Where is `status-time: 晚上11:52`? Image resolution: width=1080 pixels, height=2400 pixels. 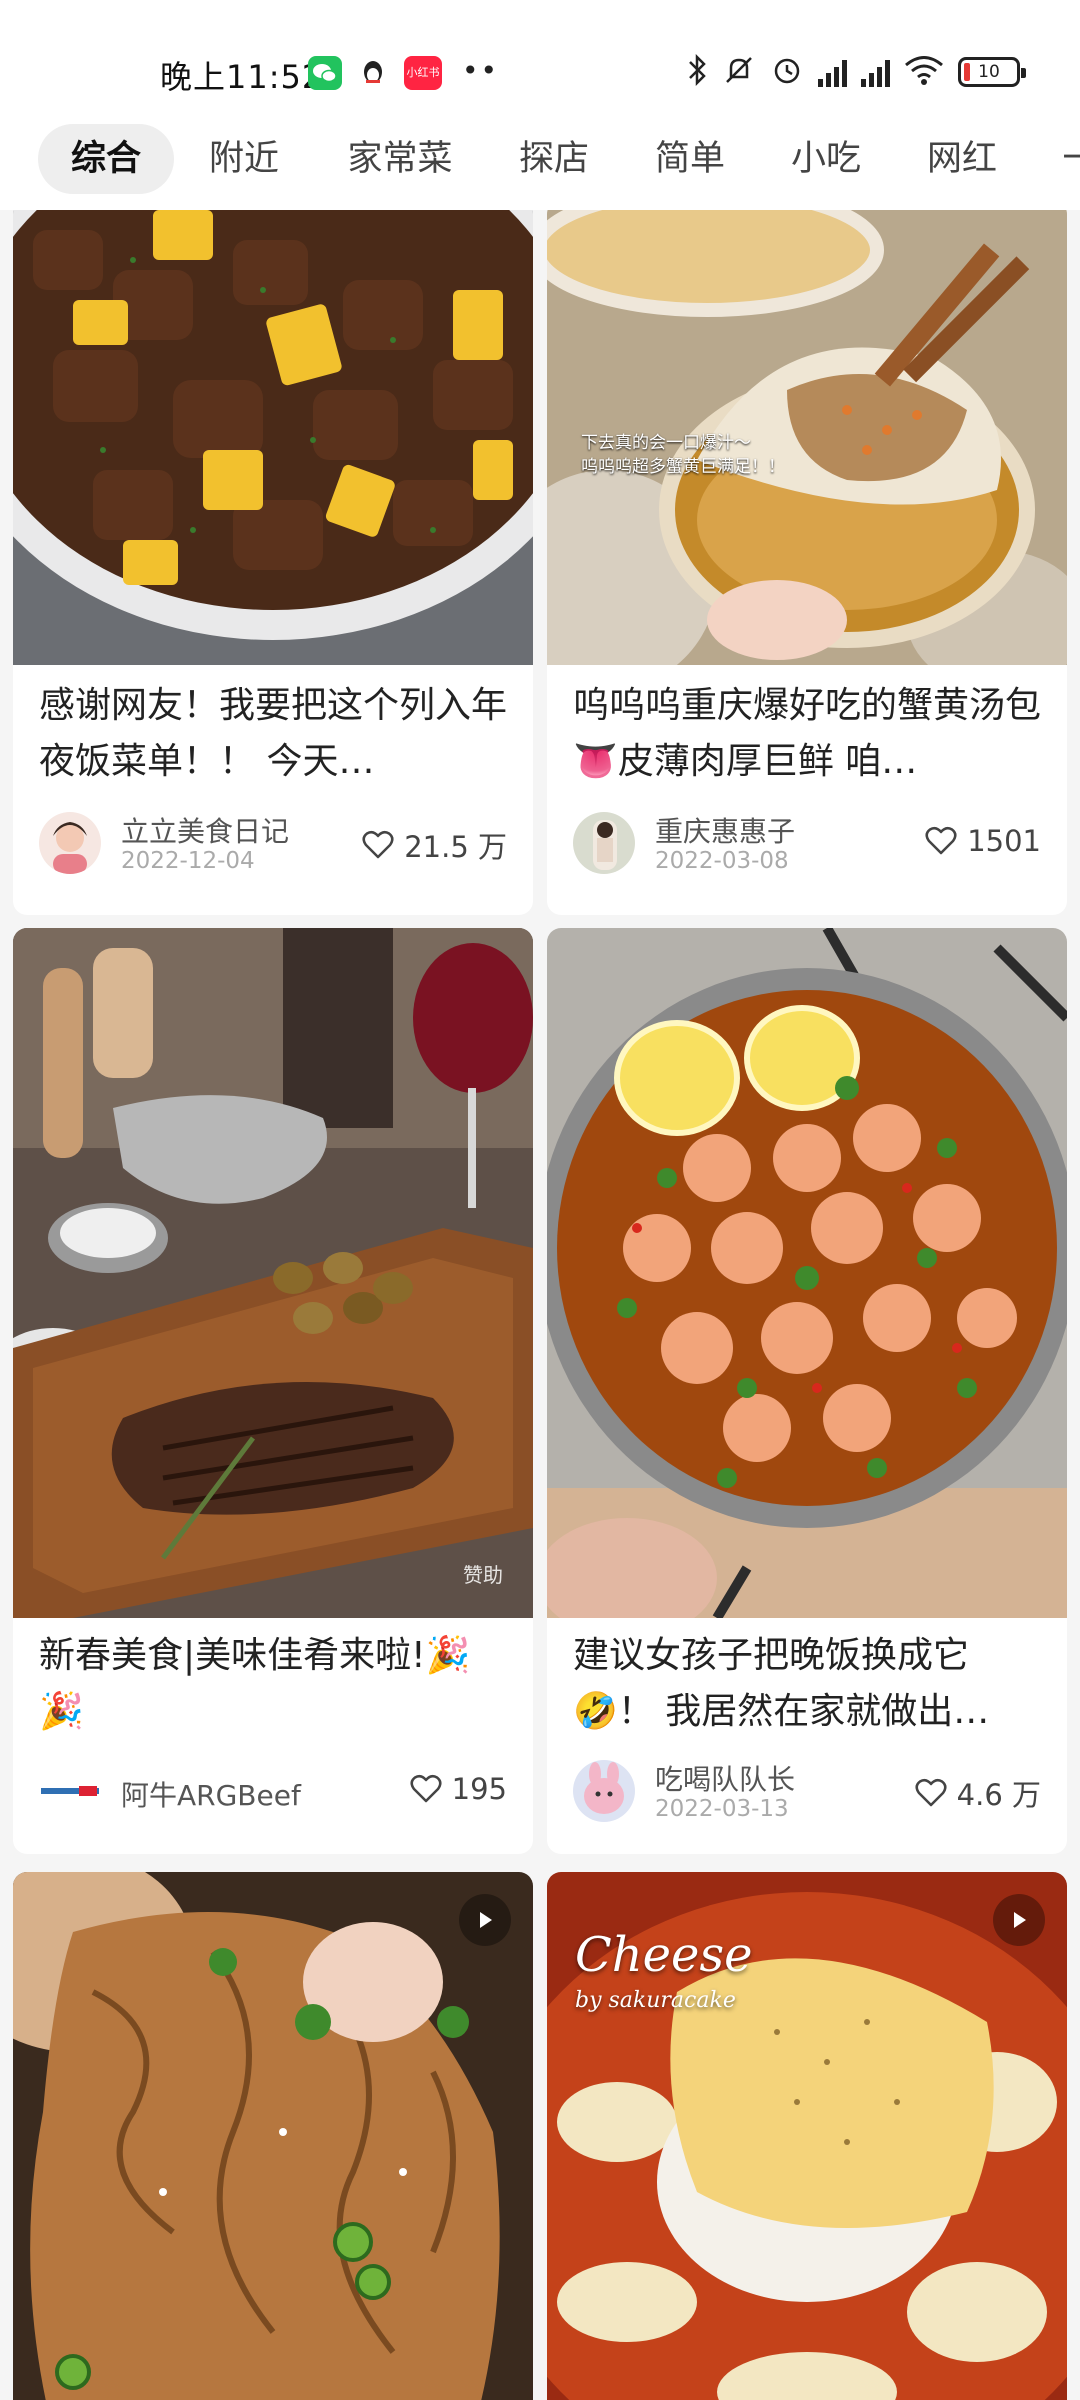
status-time: 晚上11:52 is located at coordinates (242, 77).